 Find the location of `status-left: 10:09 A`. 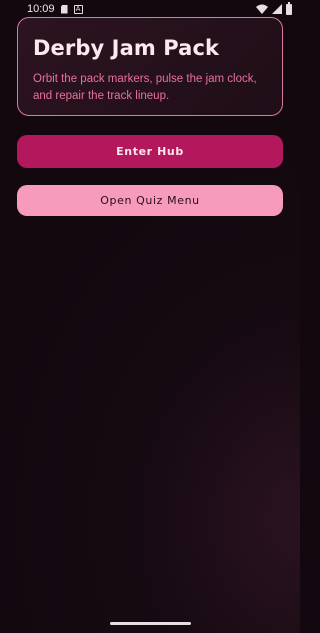

status-left: 10:09 A is located at coordinates (55, 9).